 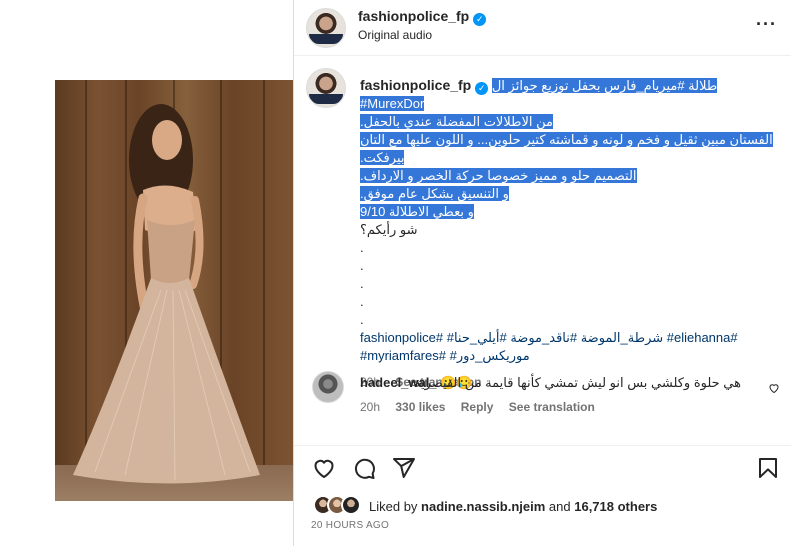 I want to click on comment-reply-button: Reply, so click(x=477, y=407).